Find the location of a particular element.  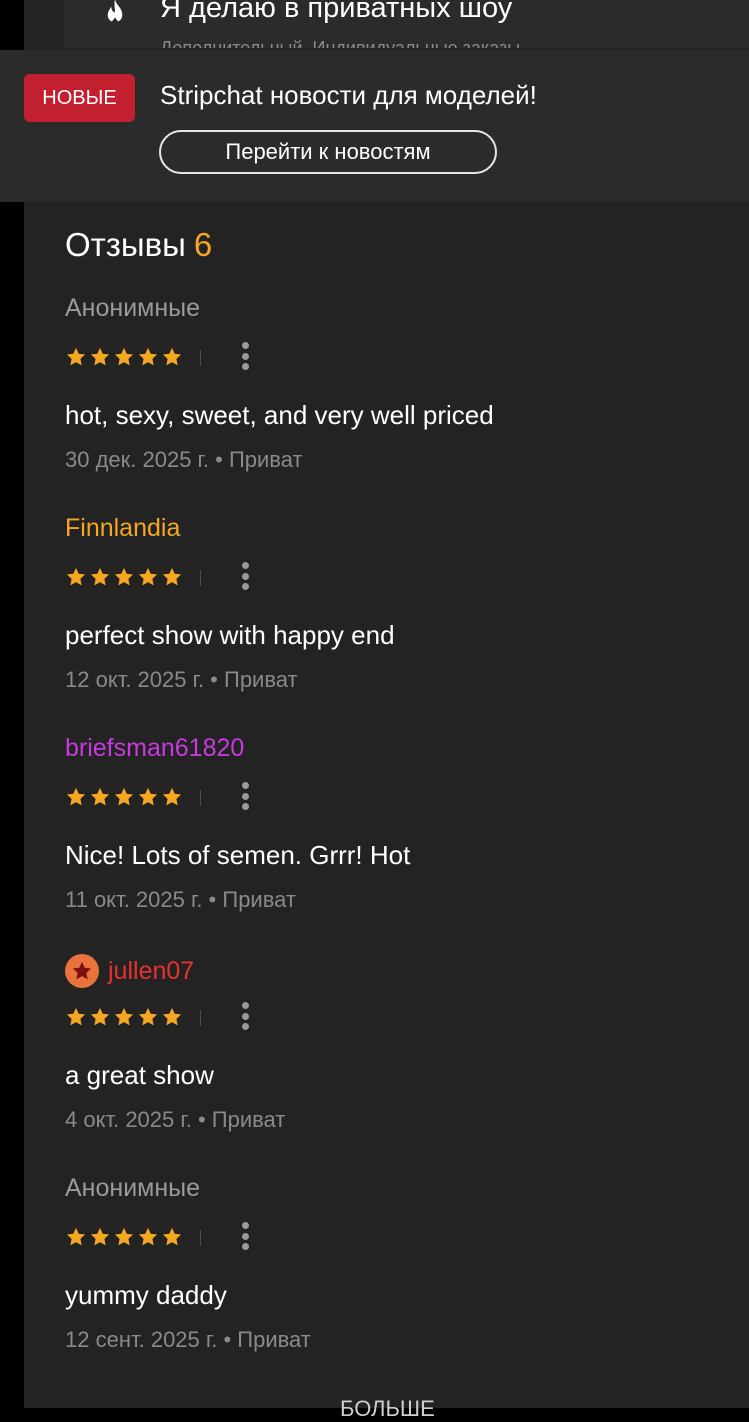

review-author: briefsman61820 is located at coordinates (154, 748).